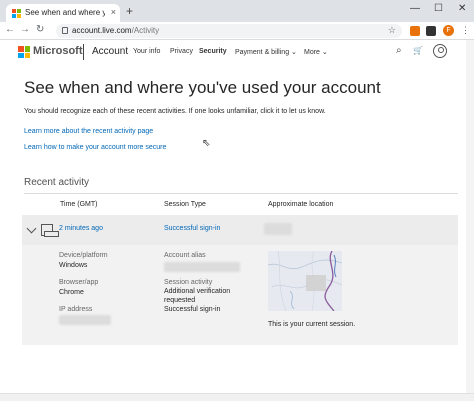 The image size is (474, 401). Describe the element at coordinates (76, 309) in the screenshot. I see `ip-label: IP address` at that location.